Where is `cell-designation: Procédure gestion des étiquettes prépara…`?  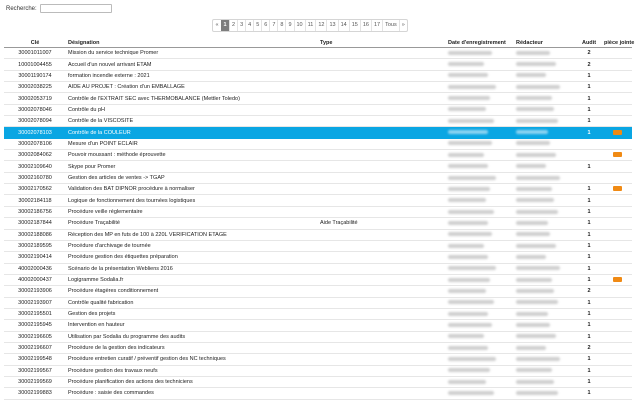
cell-designation: Procédure gestion des étiquettes prépara… is located at coordinates (192, 257).